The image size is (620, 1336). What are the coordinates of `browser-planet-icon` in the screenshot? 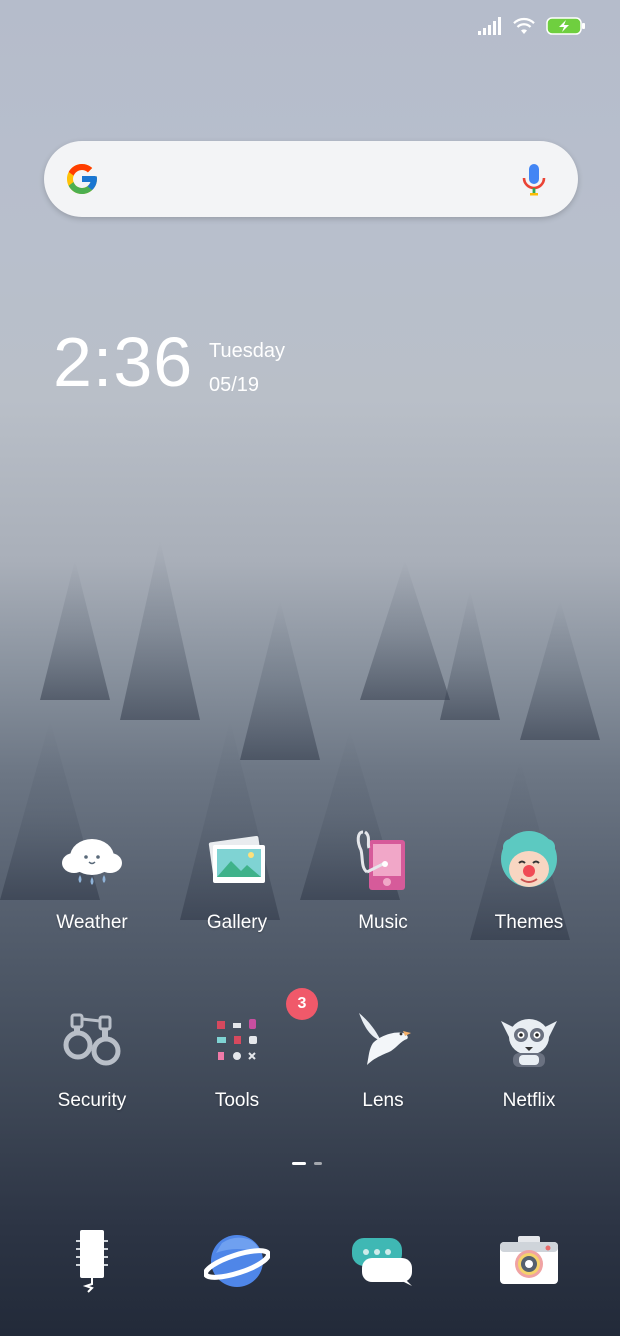 It's located at (237, 1263).